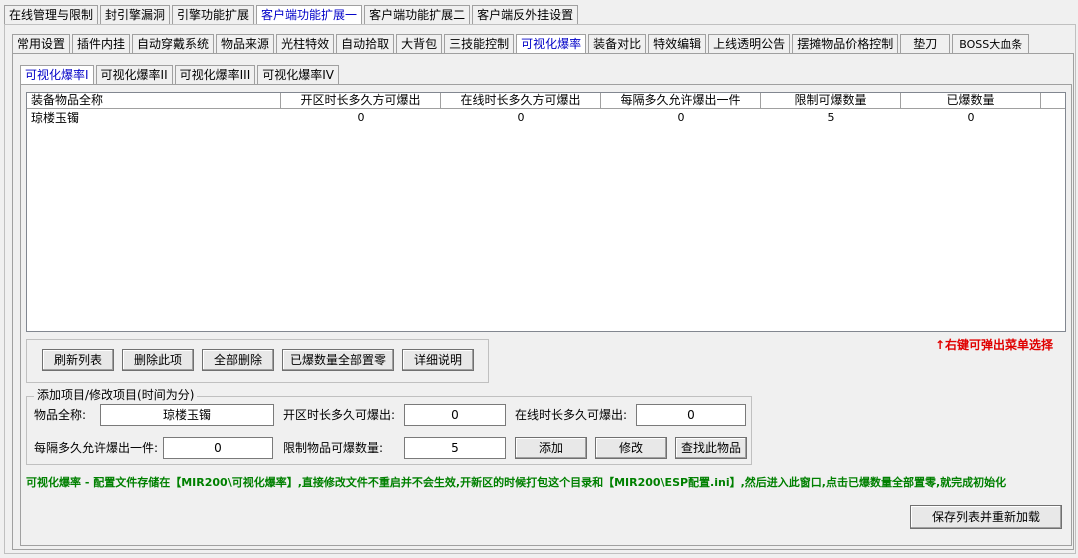  Describe the element at coordinates (617, 44) in the screenshot. I see `tab-equip-compare: 装备对比` at that location.